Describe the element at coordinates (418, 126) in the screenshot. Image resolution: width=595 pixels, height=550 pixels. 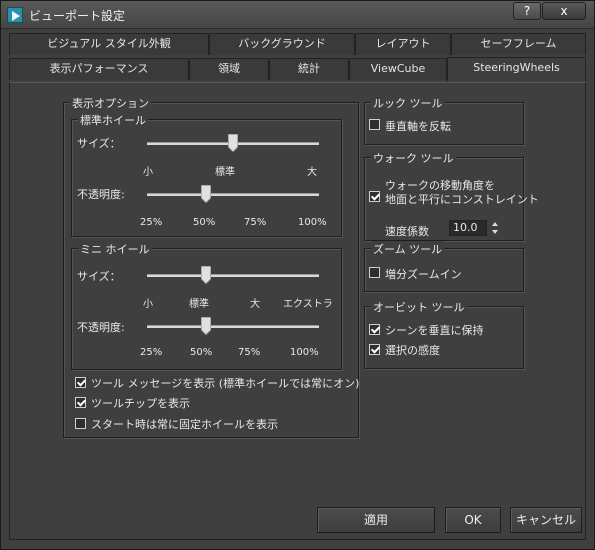
I see `invert-vertical-axis-label: 垂直軸を反転` at that location.